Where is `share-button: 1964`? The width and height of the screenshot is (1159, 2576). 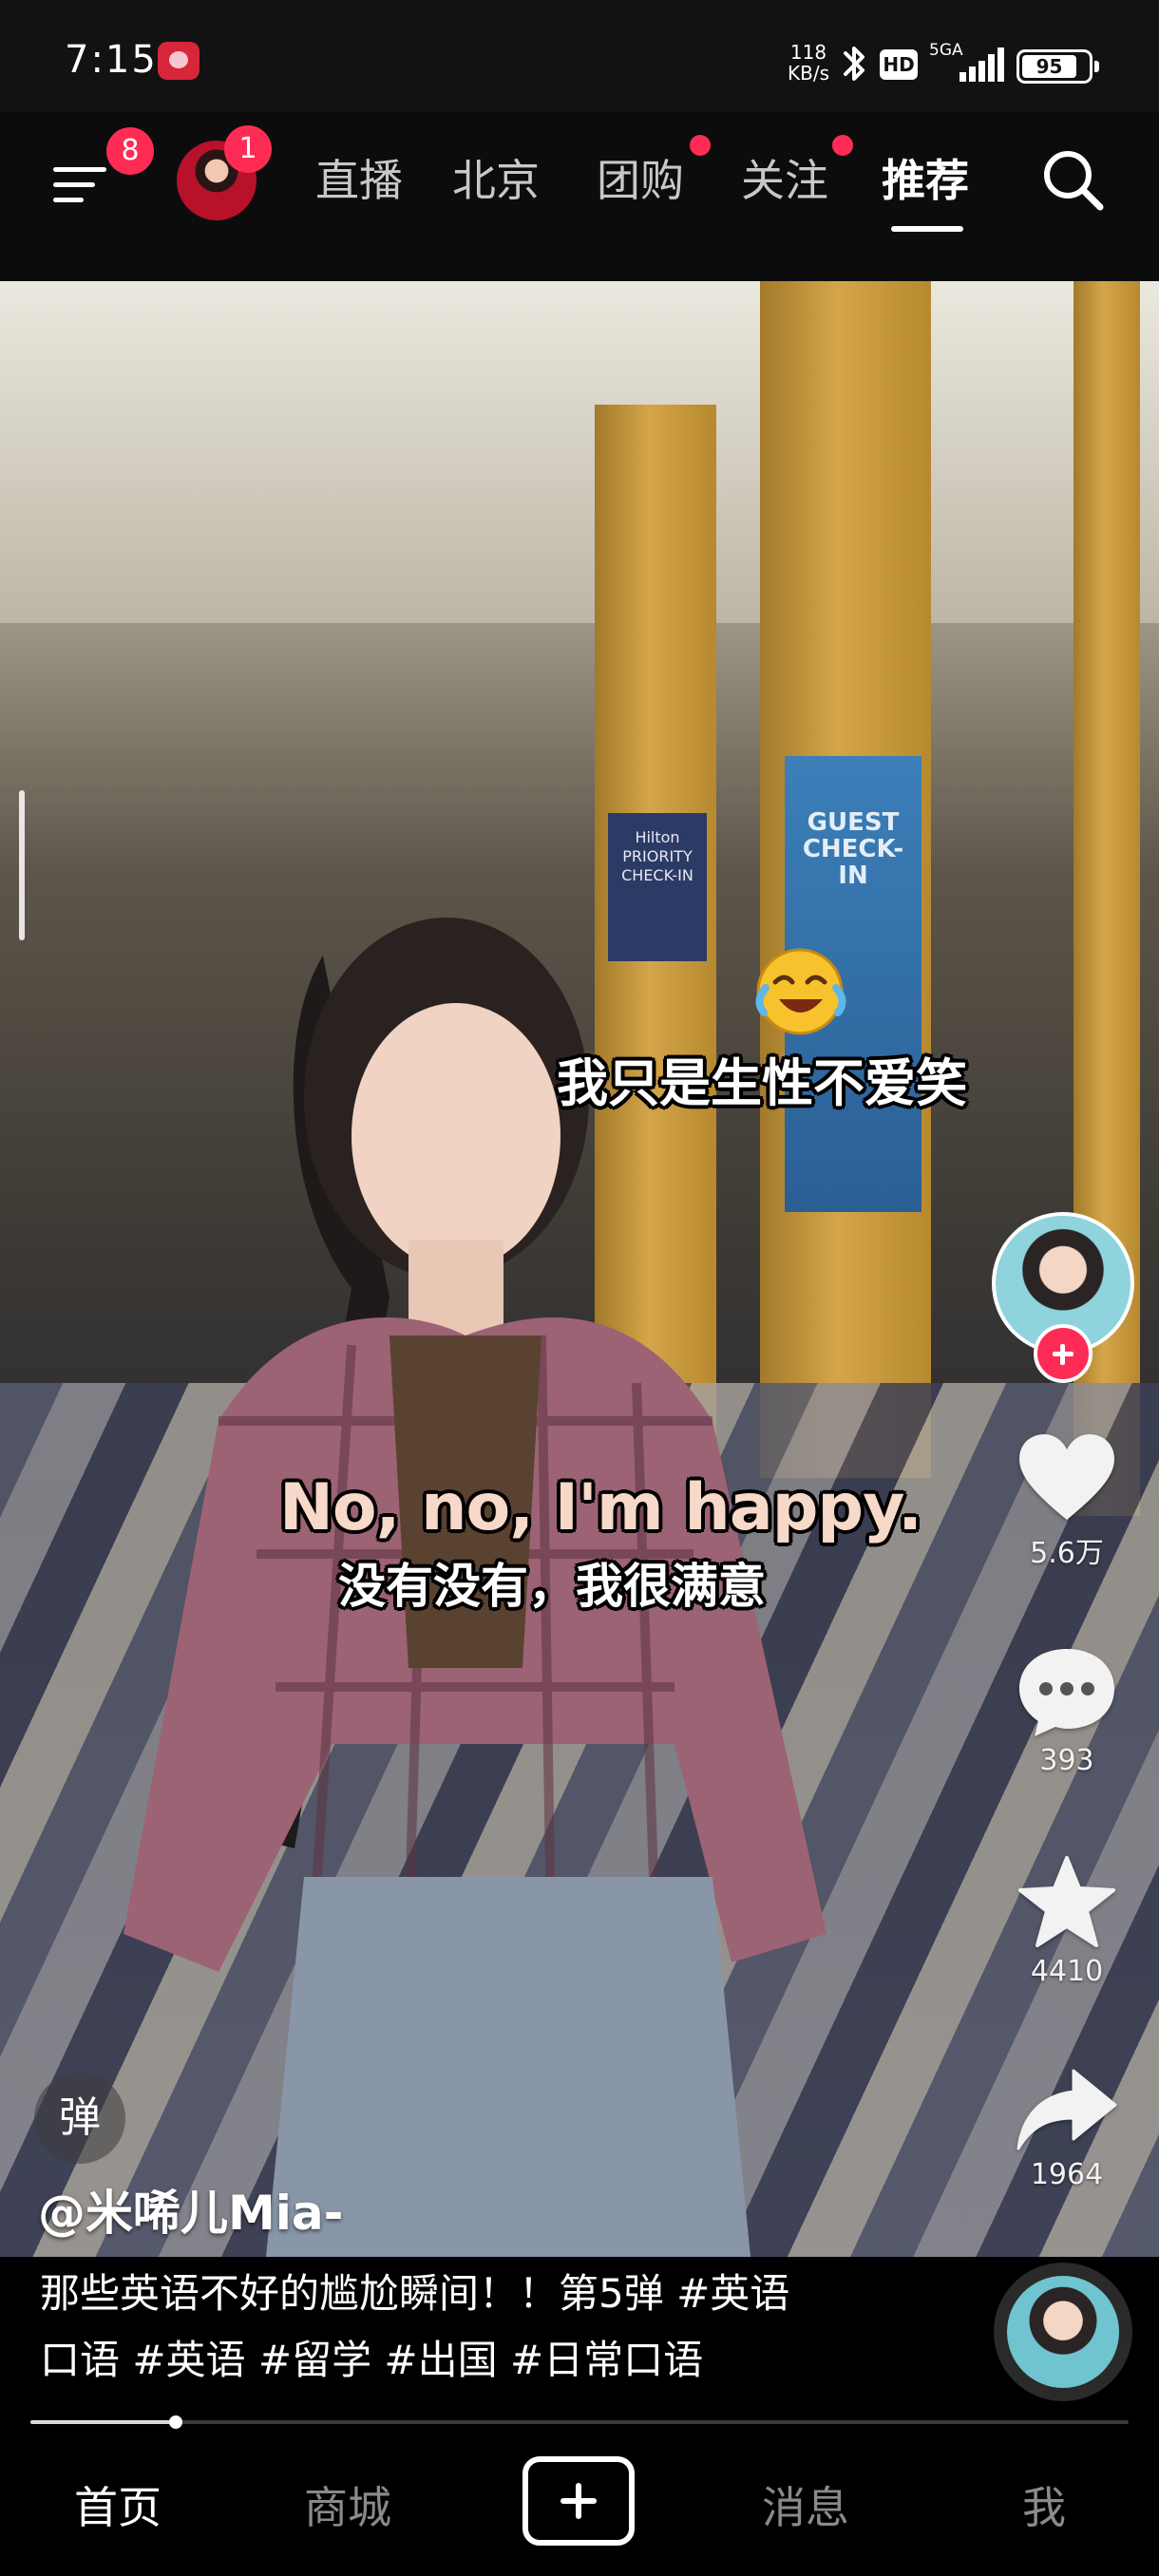 share-button: 1964 is located at coordinates (1066, 2129).